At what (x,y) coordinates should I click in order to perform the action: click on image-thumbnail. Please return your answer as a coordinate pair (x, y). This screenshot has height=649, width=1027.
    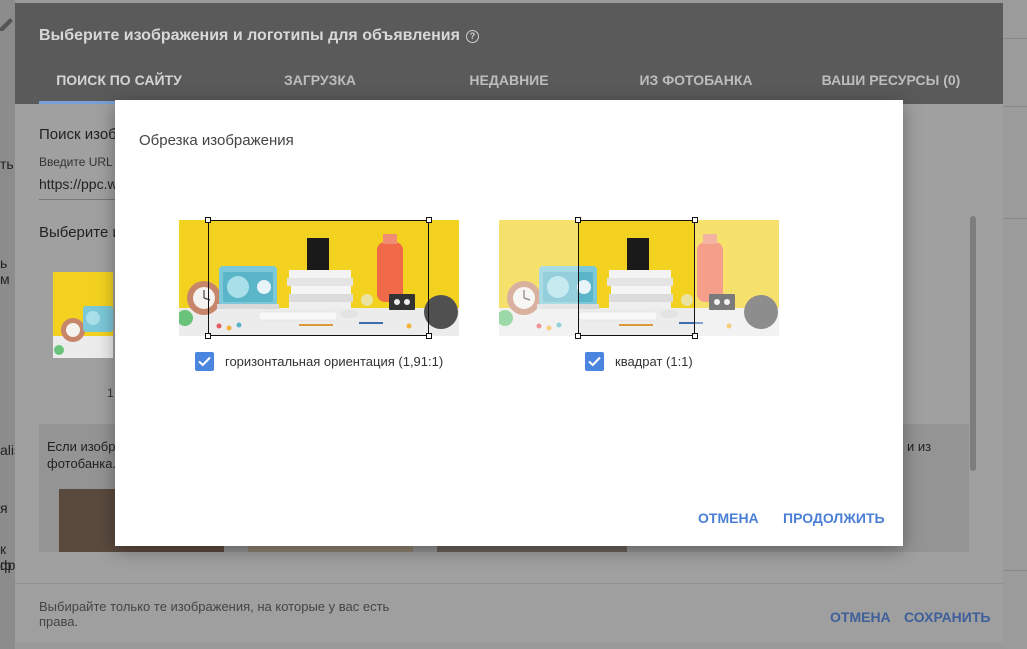
    Looking at the image, I should click on (83, 315).